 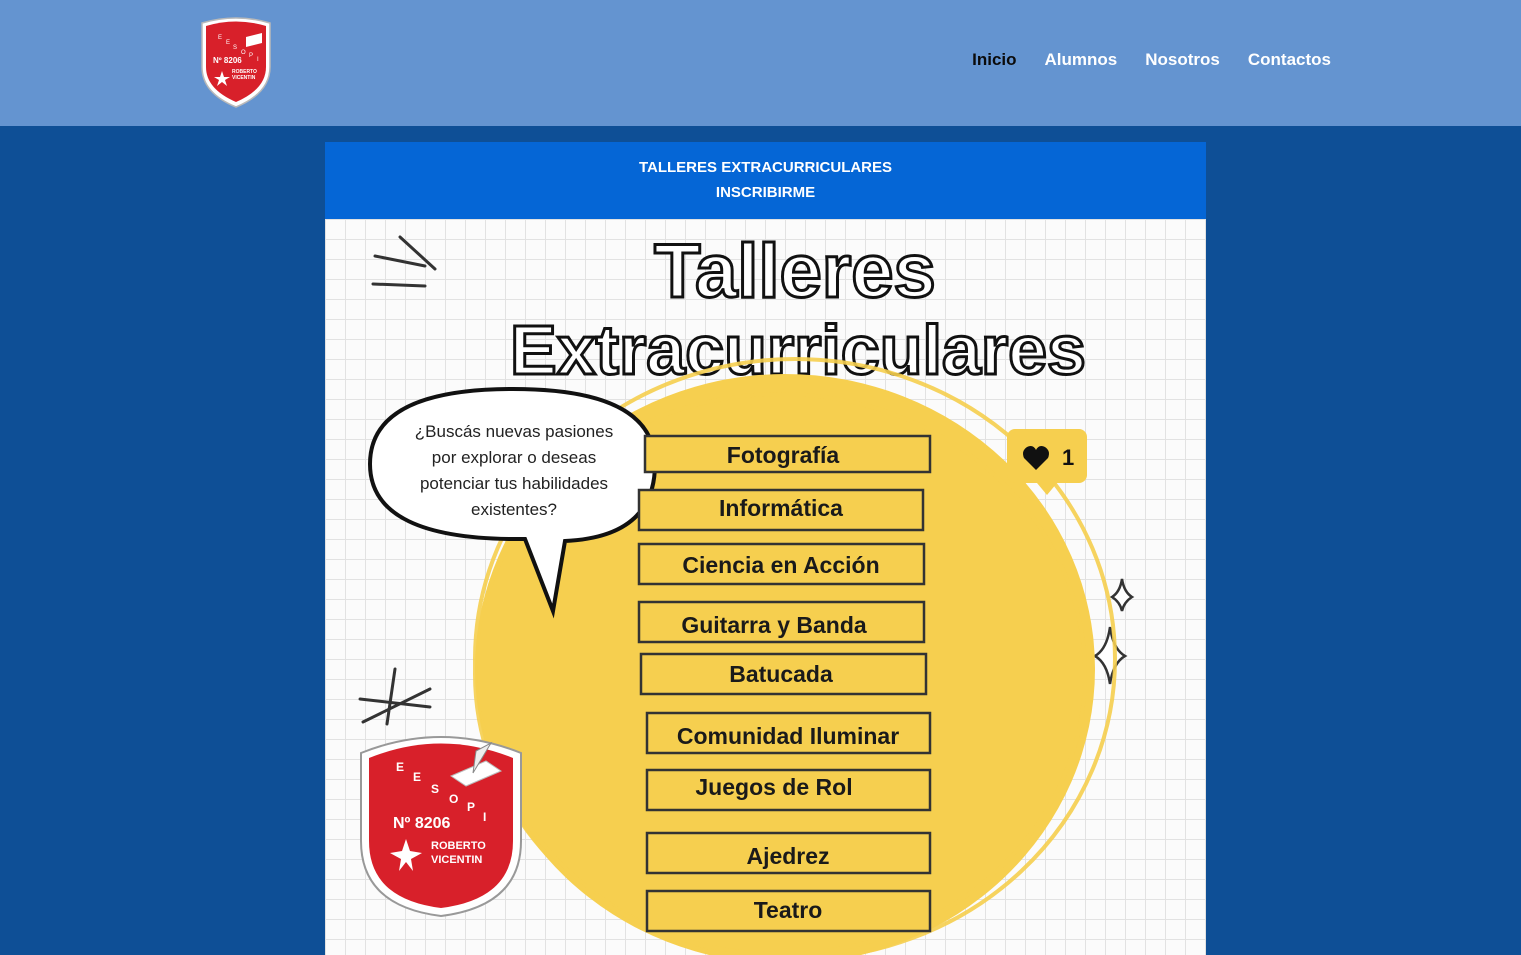 What do you see at coordinates (1182, 60) in the screenshot?
I see `nav-nosotros: Nosotros` at bounding box center [1182, 60].